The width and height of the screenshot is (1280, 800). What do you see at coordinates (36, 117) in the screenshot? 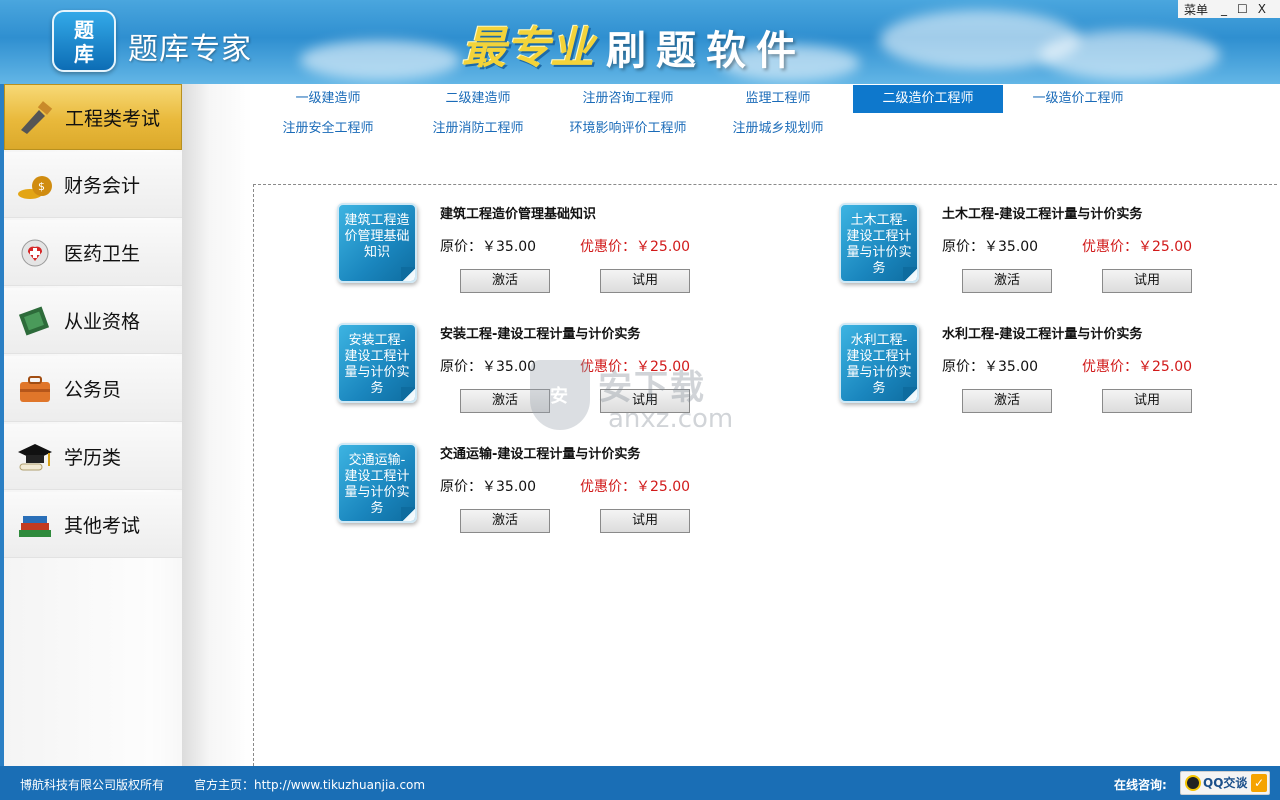
I see `trowel-icon` at bounding box center [36, 117].